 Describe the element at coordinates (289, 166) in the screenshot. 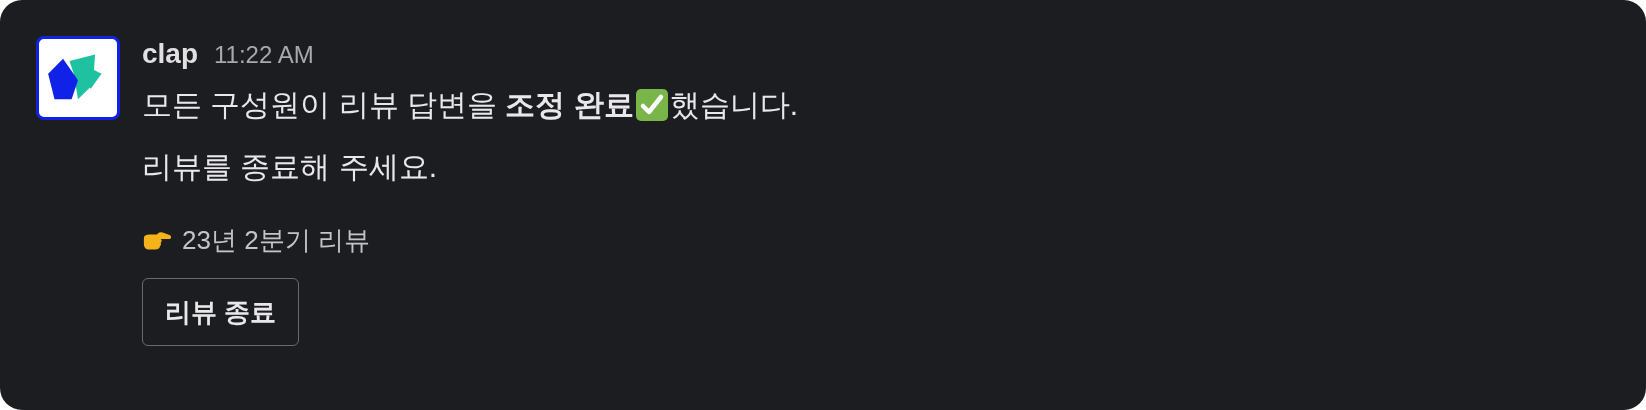

I see `message-text: 리뷰를 종료해 주세요.` at that location.